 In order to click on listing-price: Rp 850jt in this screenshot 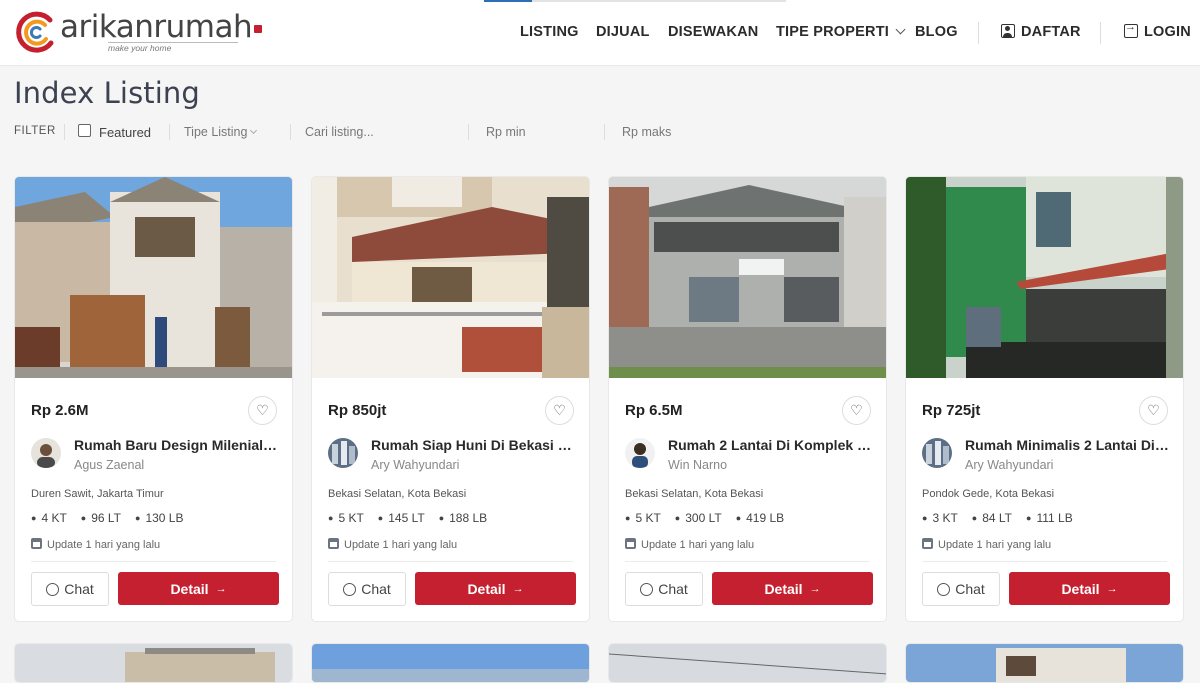, I will do `click(357, 410)`.